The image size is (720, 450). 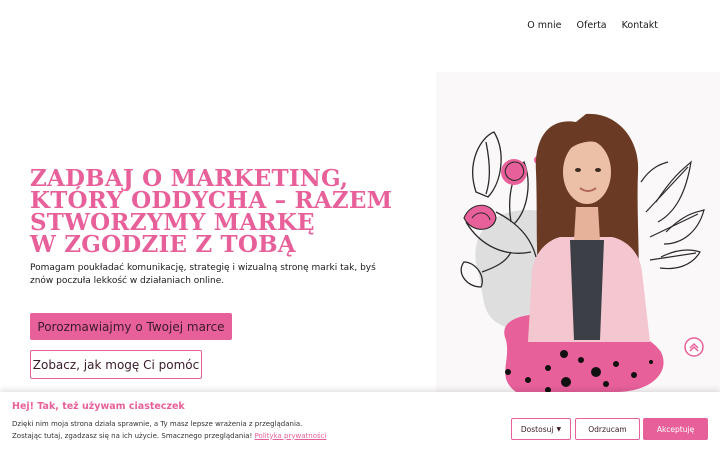 I want to click on nav-item-about: O mnie, so click(x=544, y=25).